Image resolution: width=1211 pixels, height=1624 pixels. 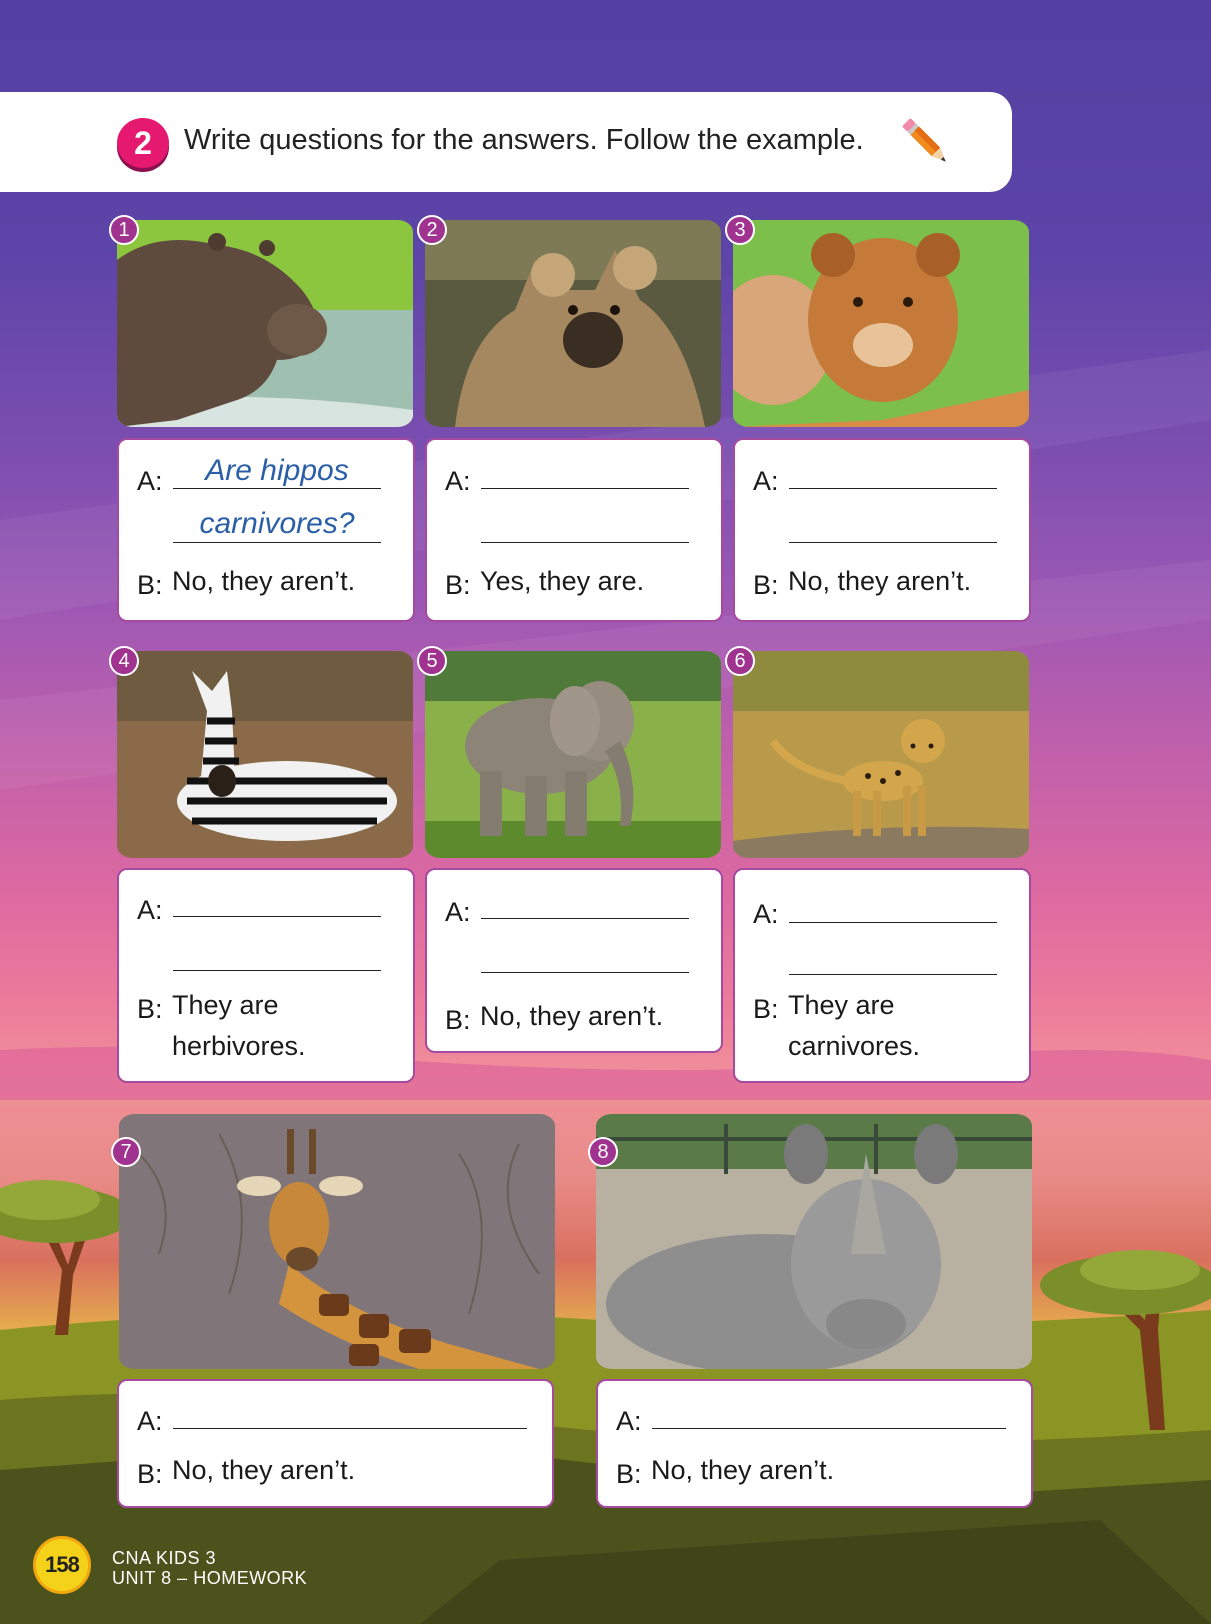 I want to click on answer-card-8: A: B: No, they aren’t., so click(x=814, y=1443).